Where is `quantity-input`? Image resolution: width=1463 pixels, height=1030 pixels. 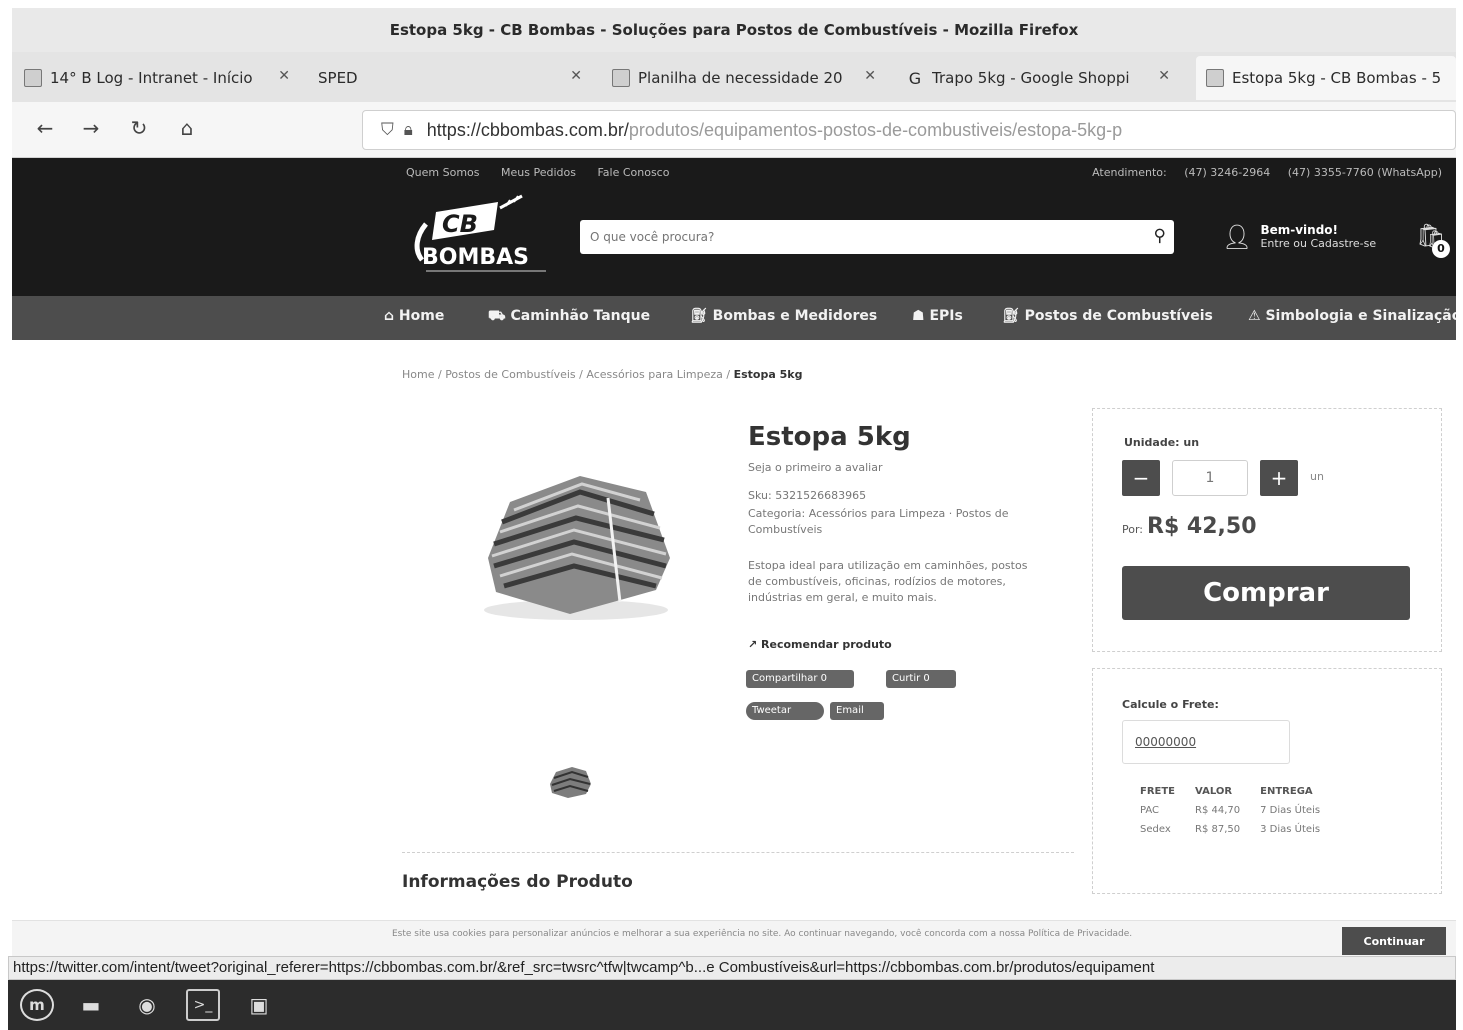 quantity-input is located at coordinates (1210, 478).